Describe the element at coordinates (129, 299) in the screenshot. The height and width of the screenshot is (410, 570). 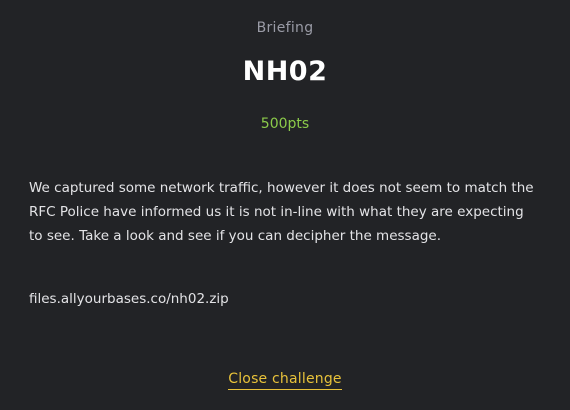
I see `challenge-file-link: files.allyourbases.co/nh02.zip` at that location.